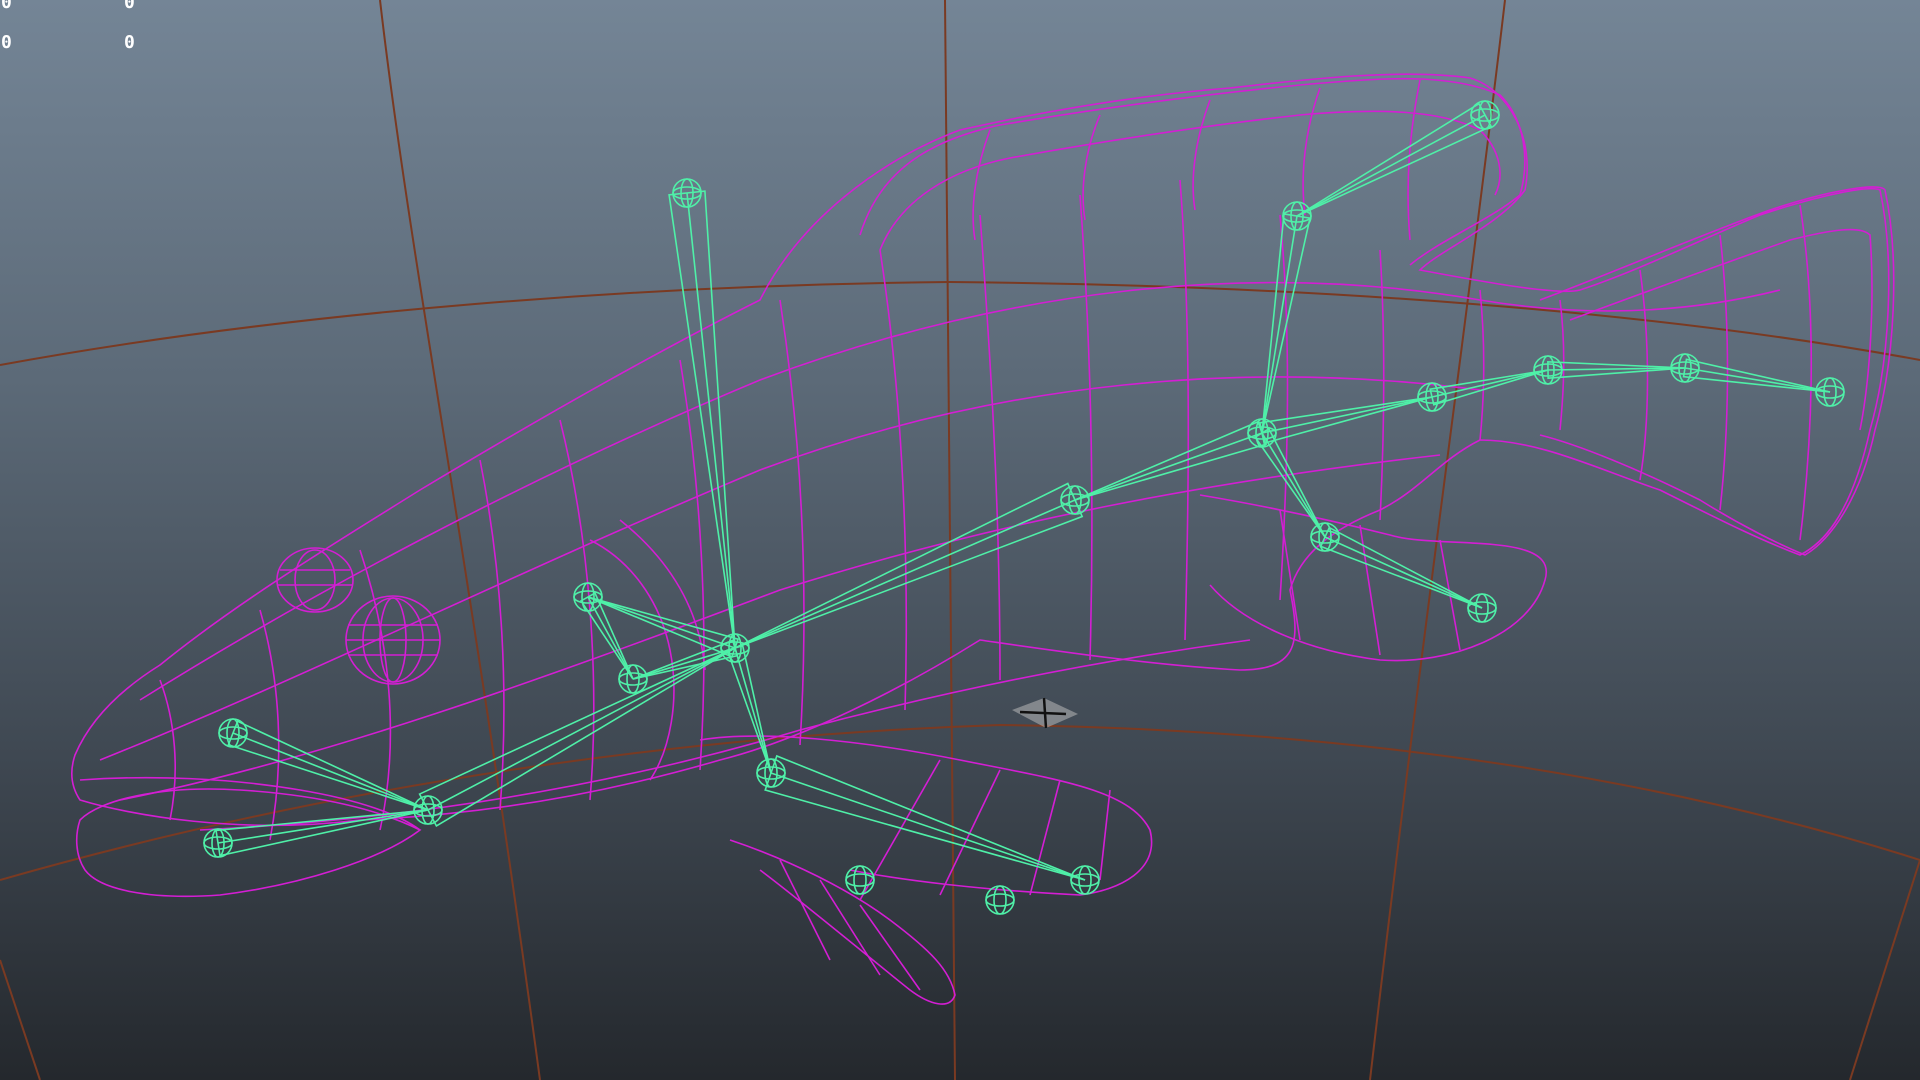 The width and height of the screenshot is (1920, 1080). I want to click on mesh-tail-fin, so click(1717, 371).